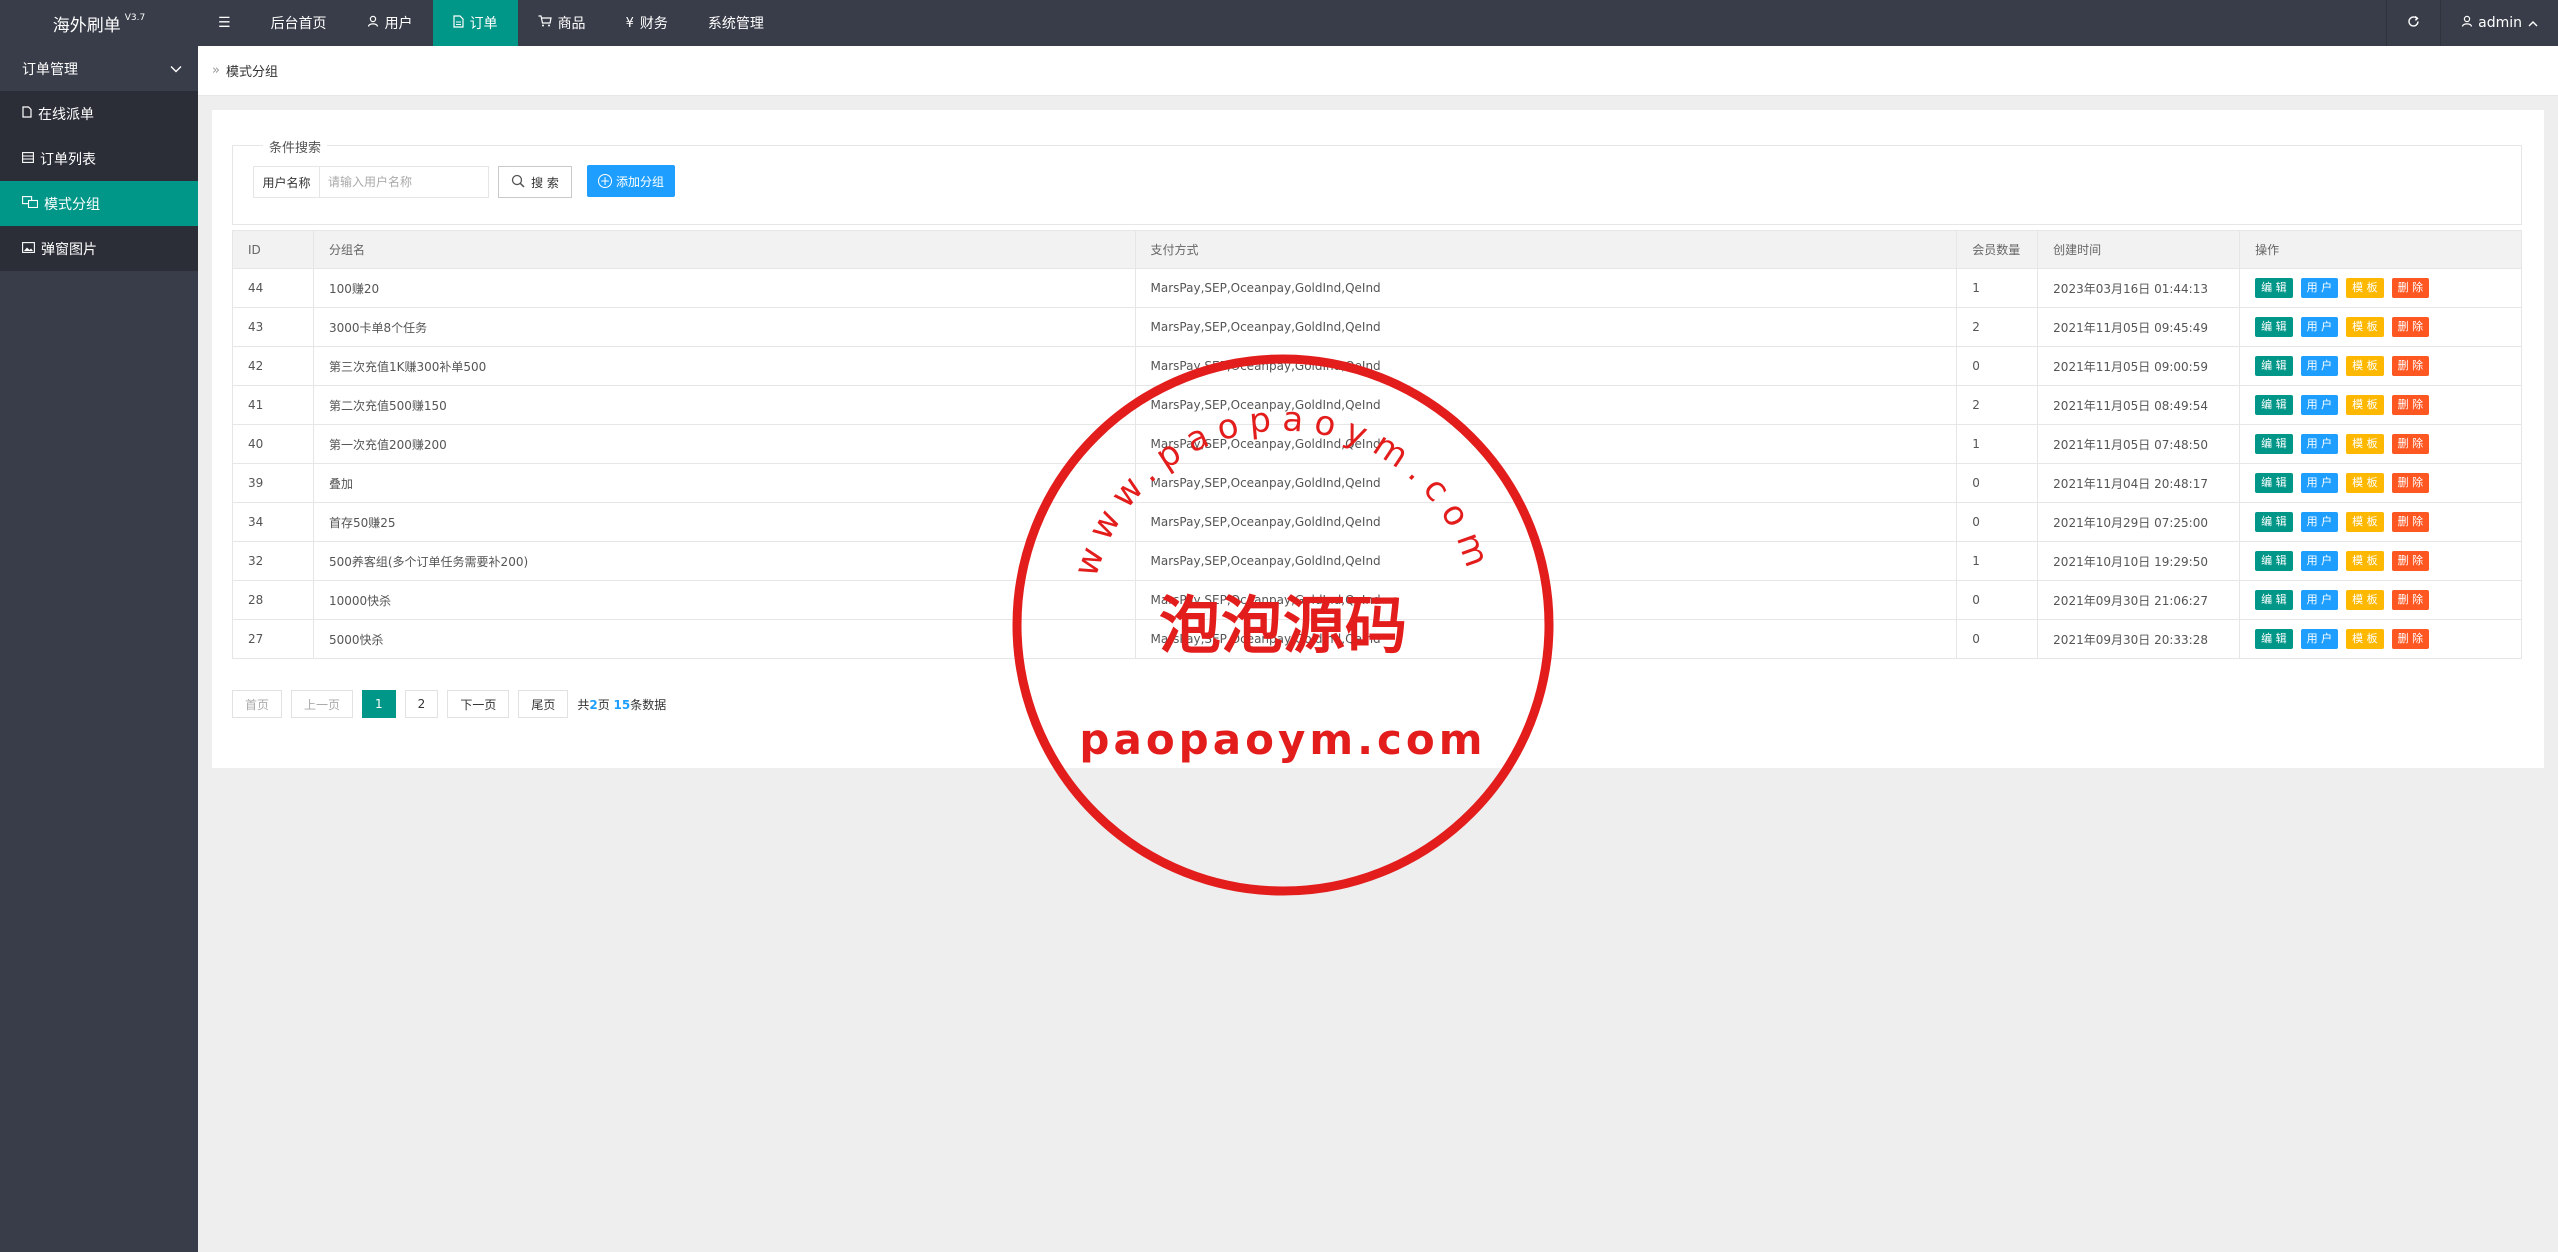 The height and width of the screenshot is (1252, 2558). Describe the element at coordinates (2380, 249) in the screenshot. I see `col-header-actions: 操作` at that location.